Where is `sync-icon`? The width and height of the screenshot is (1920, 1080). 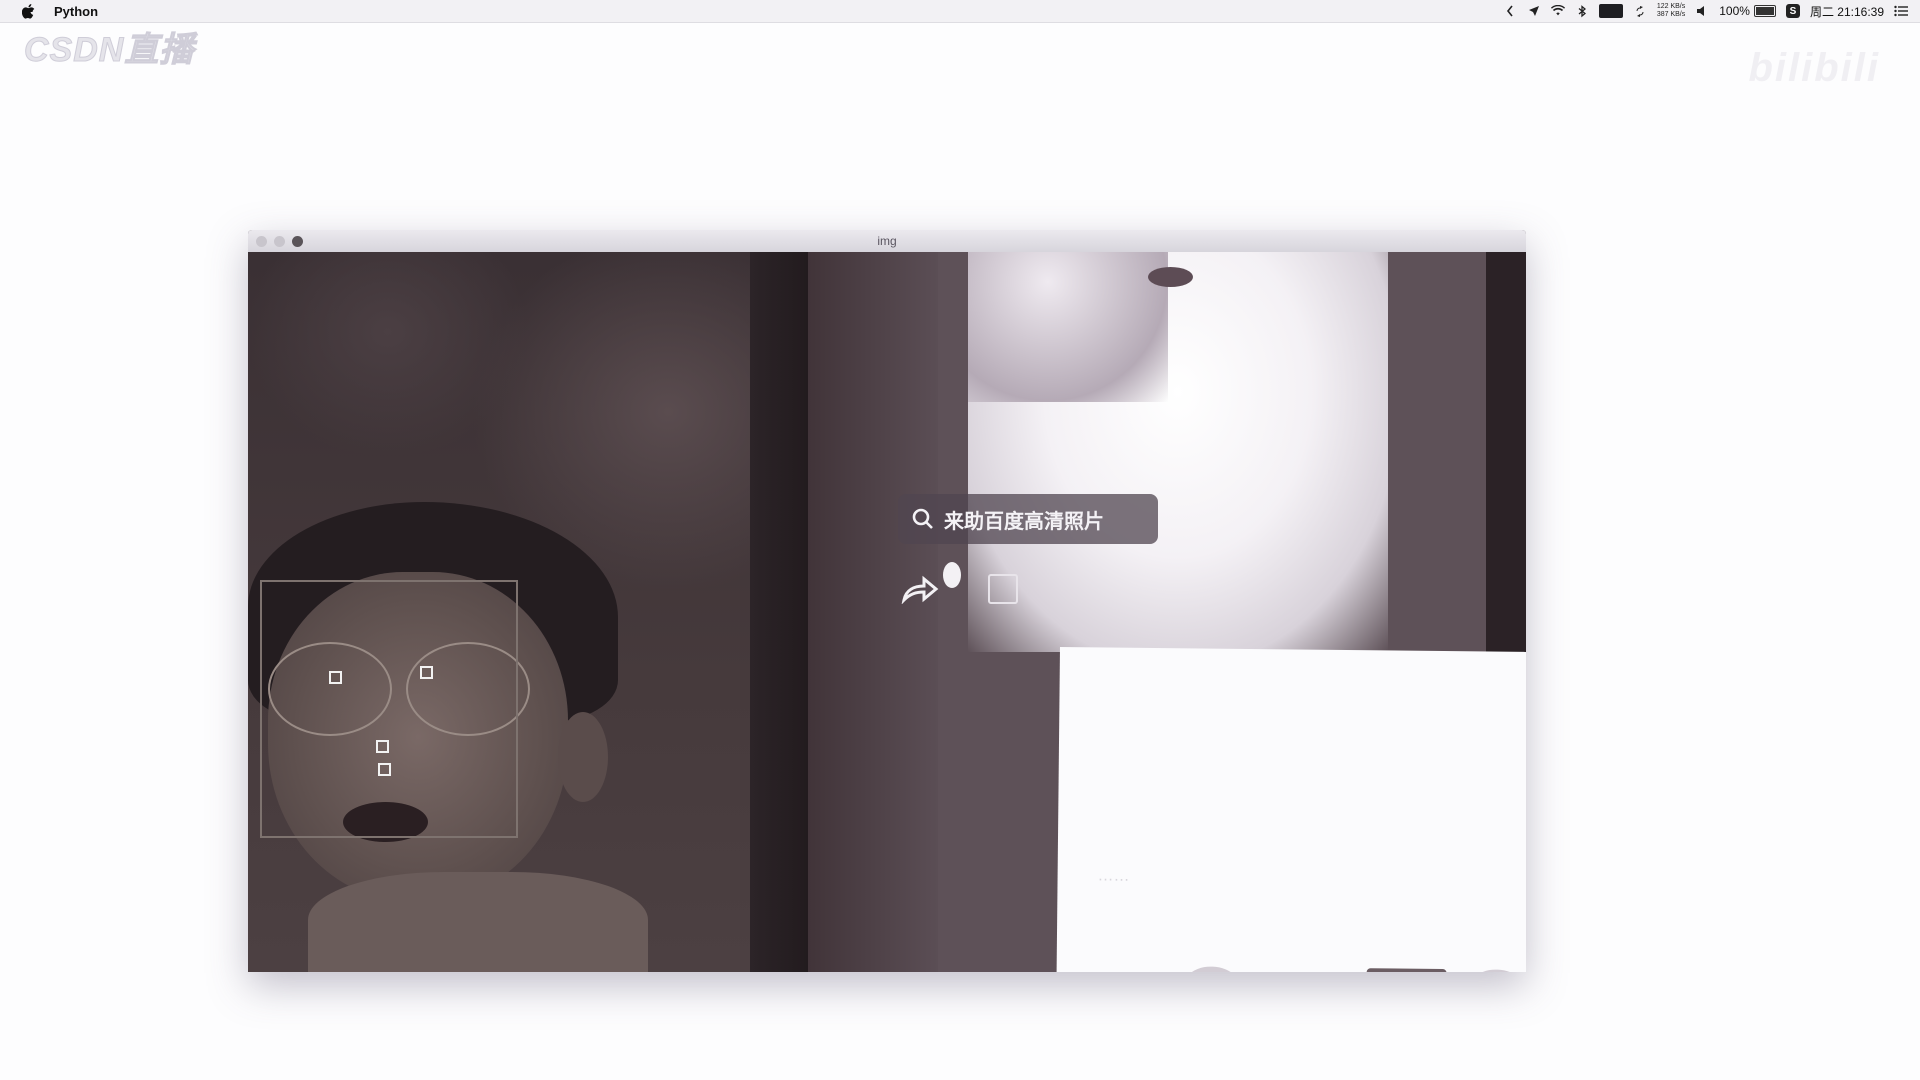 sync-icon is located at coordinates (1640, 11).